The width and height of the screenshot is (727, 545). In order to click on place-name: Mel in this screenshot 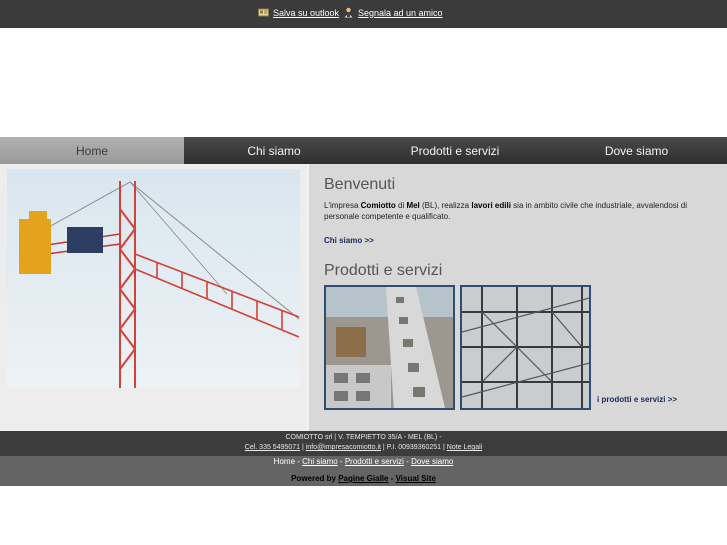, I will do `click(413, 205)`.